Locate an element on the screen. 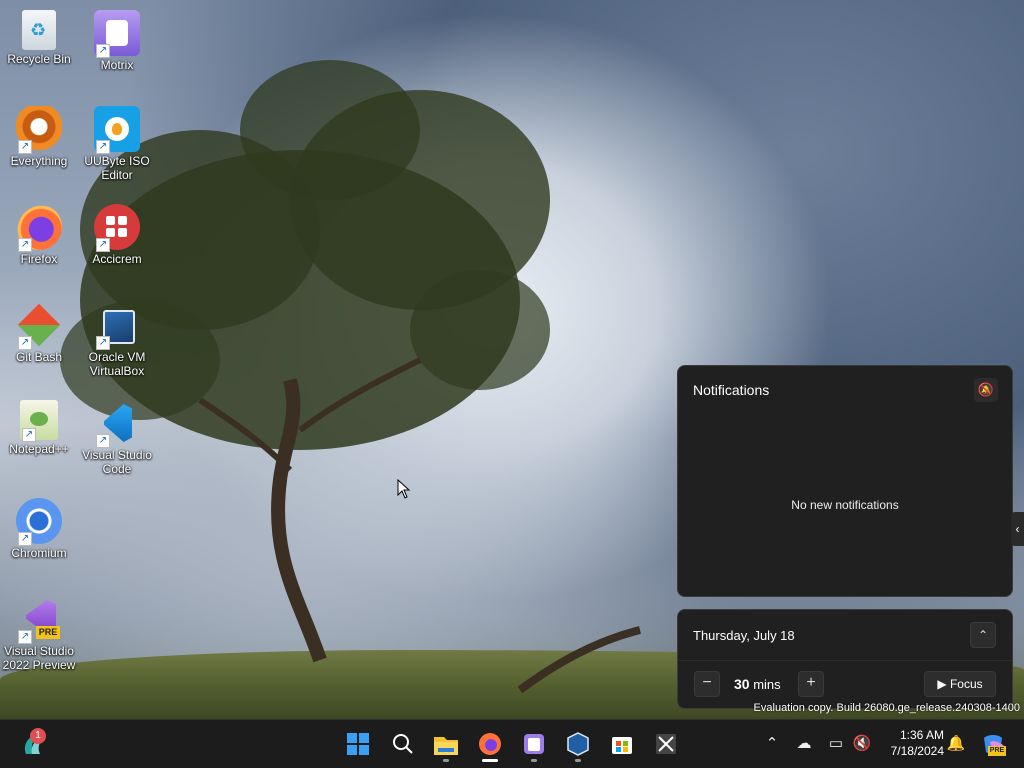  search-button is located at coordinates (403, 744).